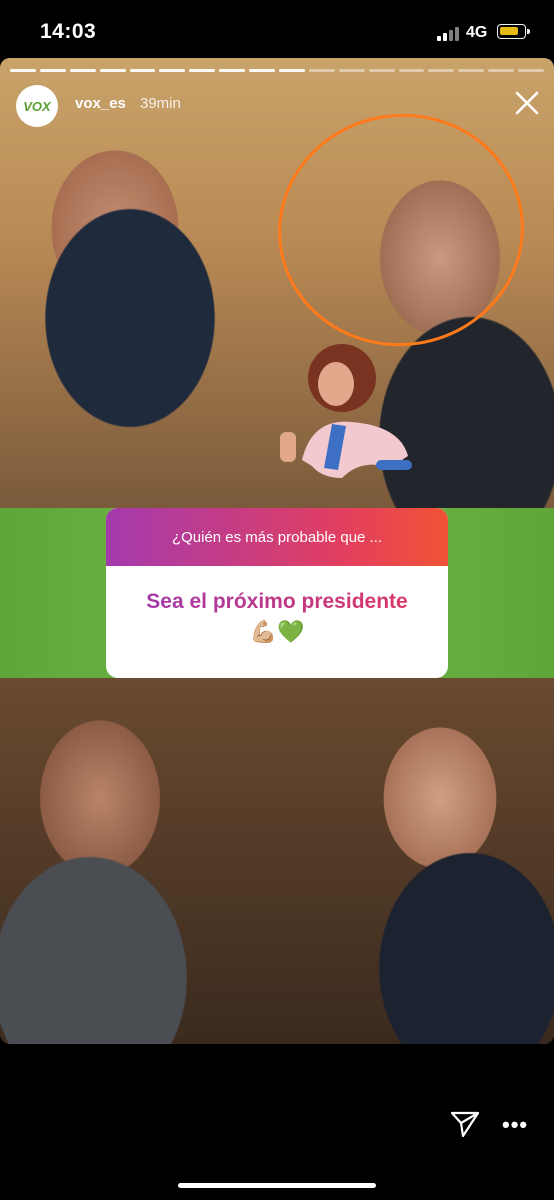  I want to click on network-type: 4G, so click(477, 32).